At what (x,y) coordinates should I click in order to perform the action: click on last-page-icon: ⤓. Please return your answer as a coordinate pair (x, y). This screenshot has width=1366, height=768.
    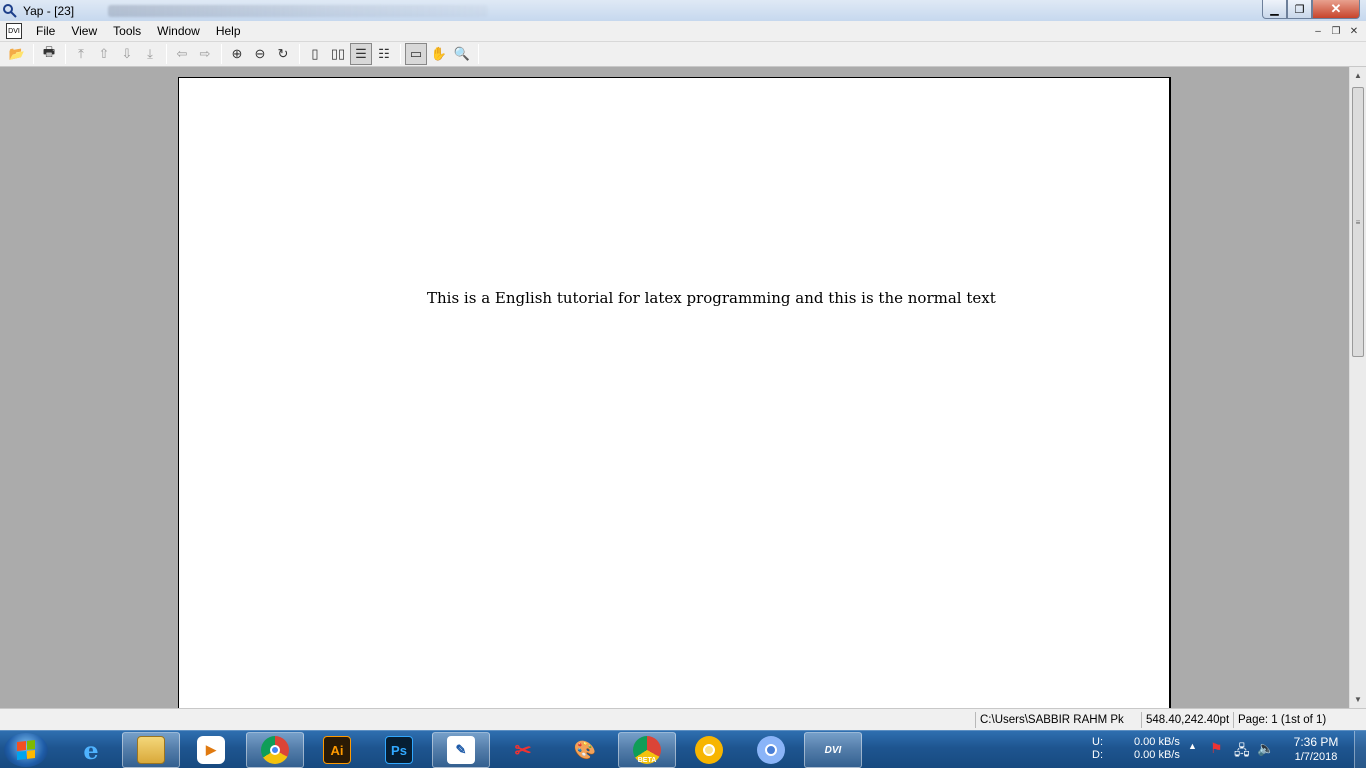
    Looking at the image, I should click on (150, 54).